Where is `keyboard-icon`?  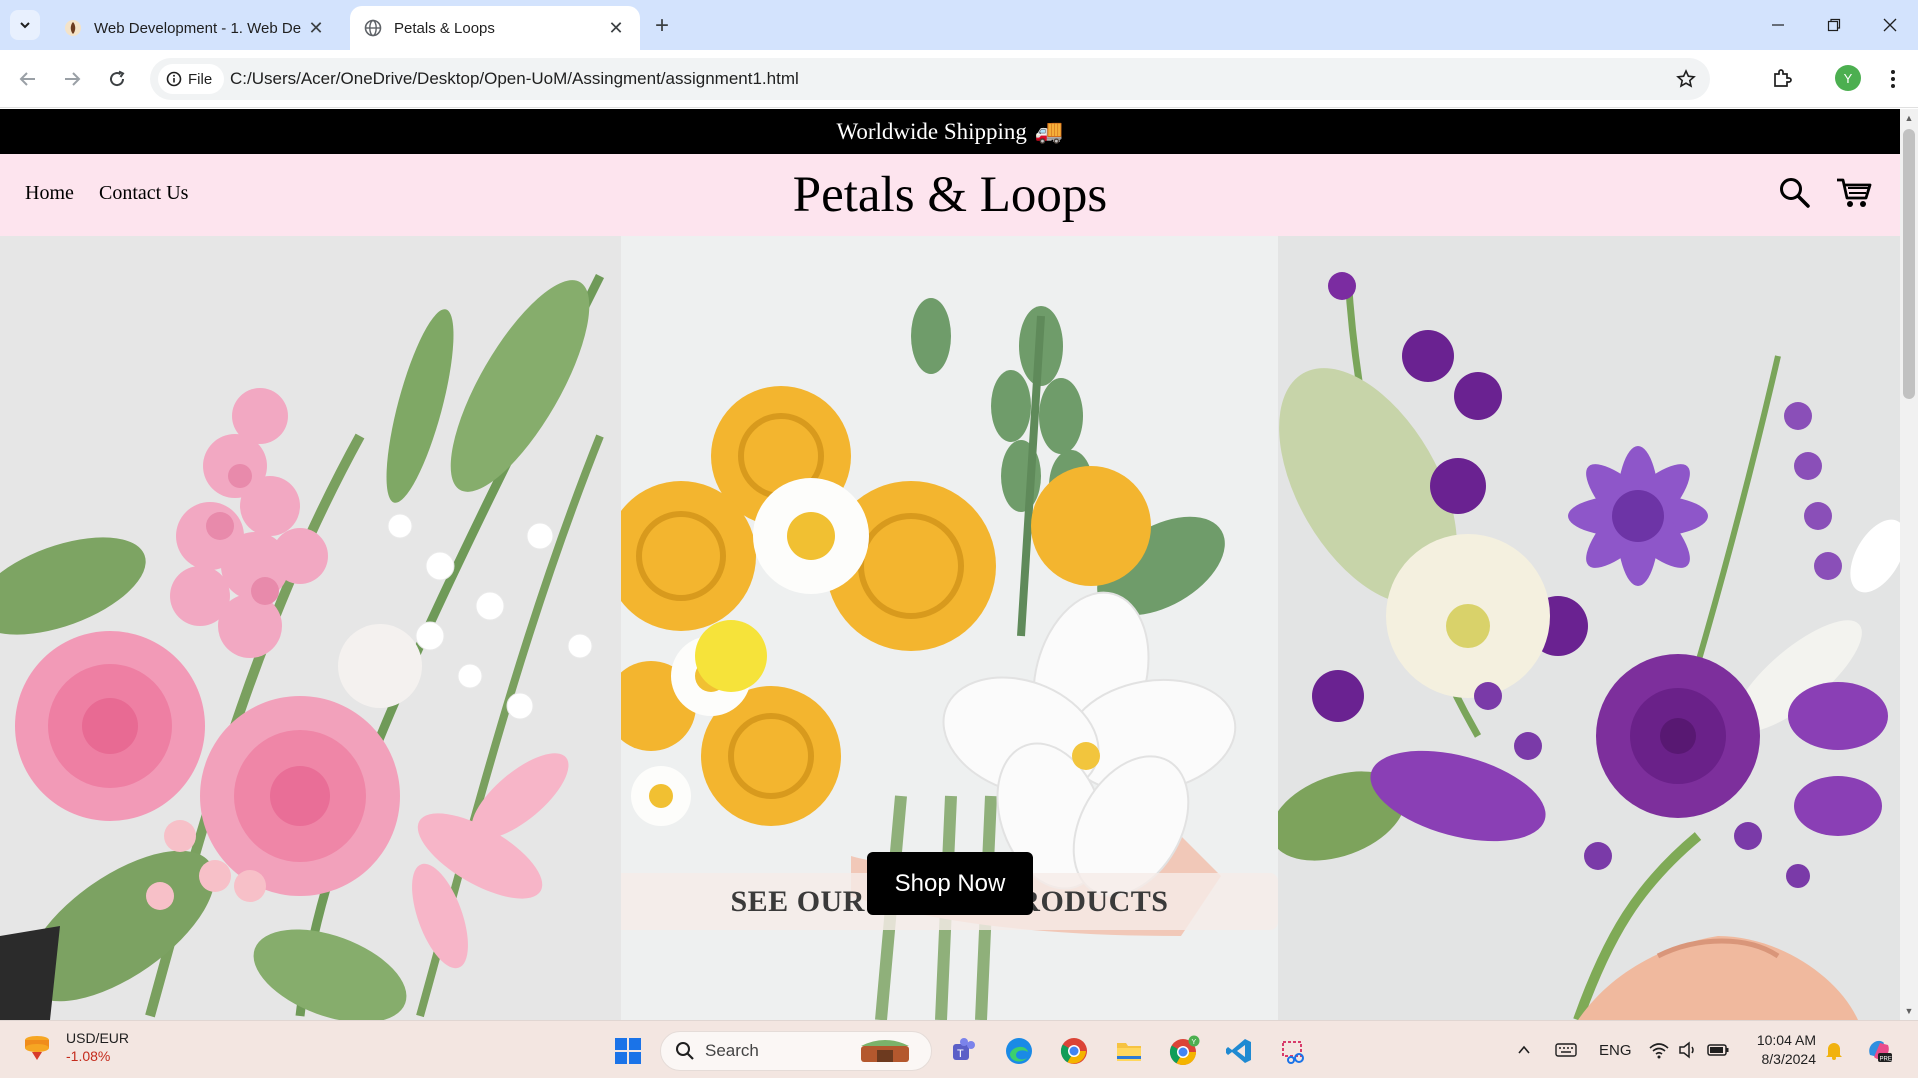
keyboard-icon is located at coordinates (1566, 1050).